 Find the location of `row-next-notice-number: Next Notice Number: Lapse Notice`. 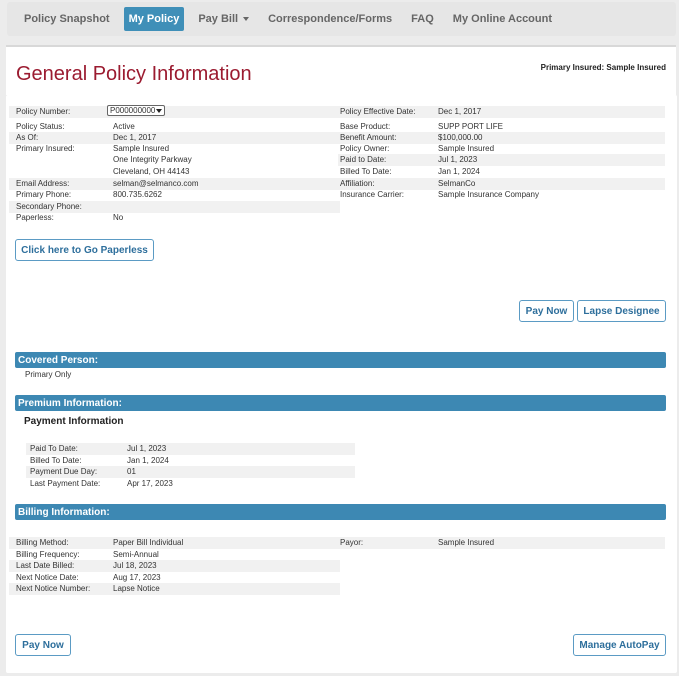

row-next-notice-number: Next Notice Number: Lapse Notice is located at coordinates (174, 589).